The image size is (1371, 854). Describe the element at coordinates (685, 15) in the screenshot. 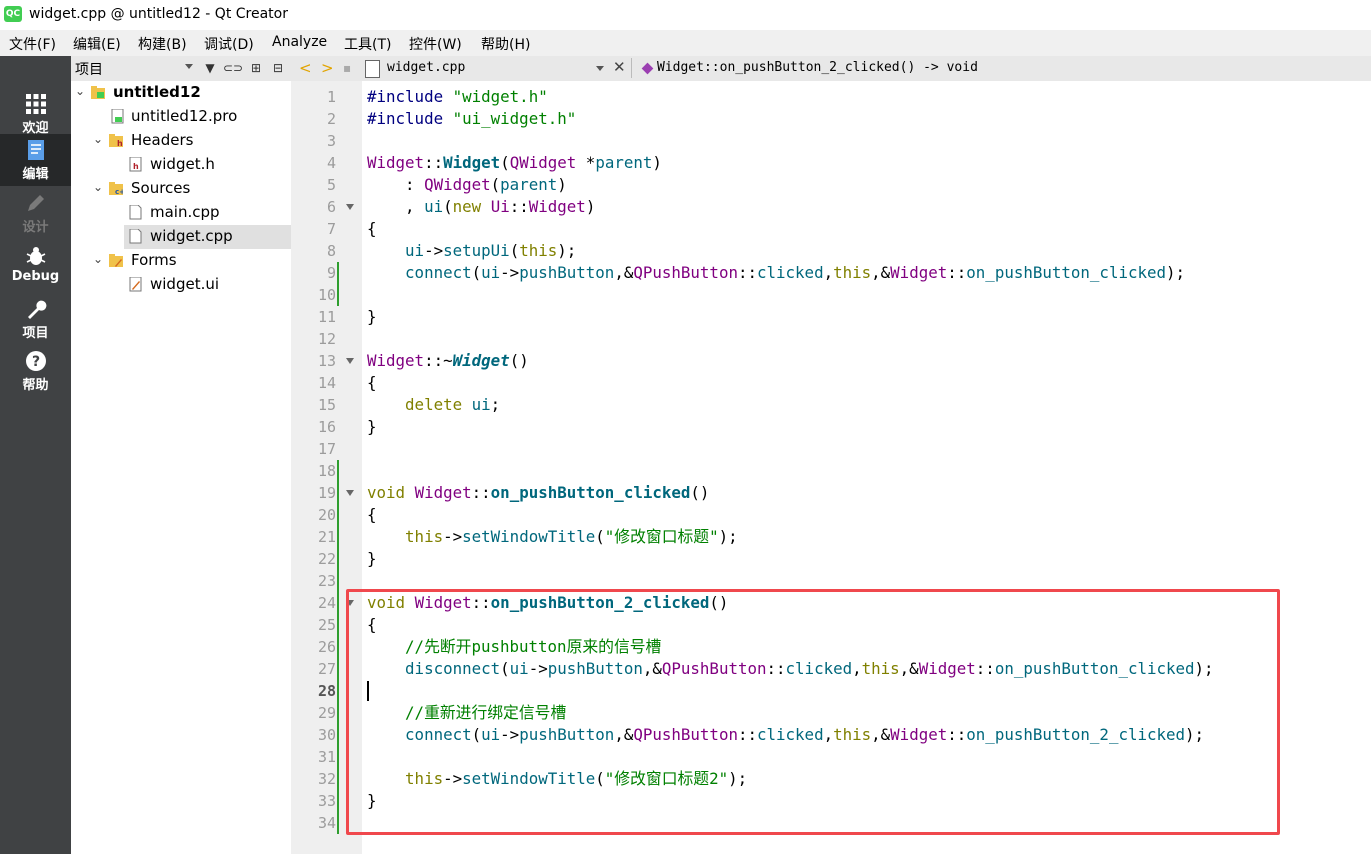

I see `title-bar: QC widget.cpp @ untitled12 - Qt Creator` at that location.